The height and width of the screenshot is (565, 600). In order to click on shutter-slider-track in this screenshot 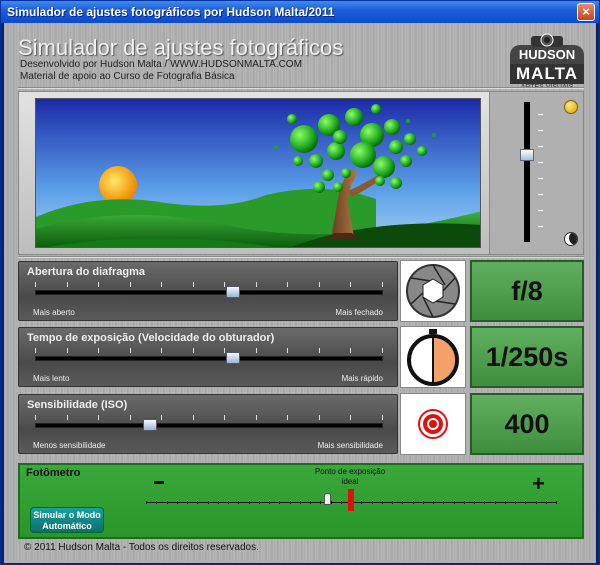, I will do `click(209, 358)`.